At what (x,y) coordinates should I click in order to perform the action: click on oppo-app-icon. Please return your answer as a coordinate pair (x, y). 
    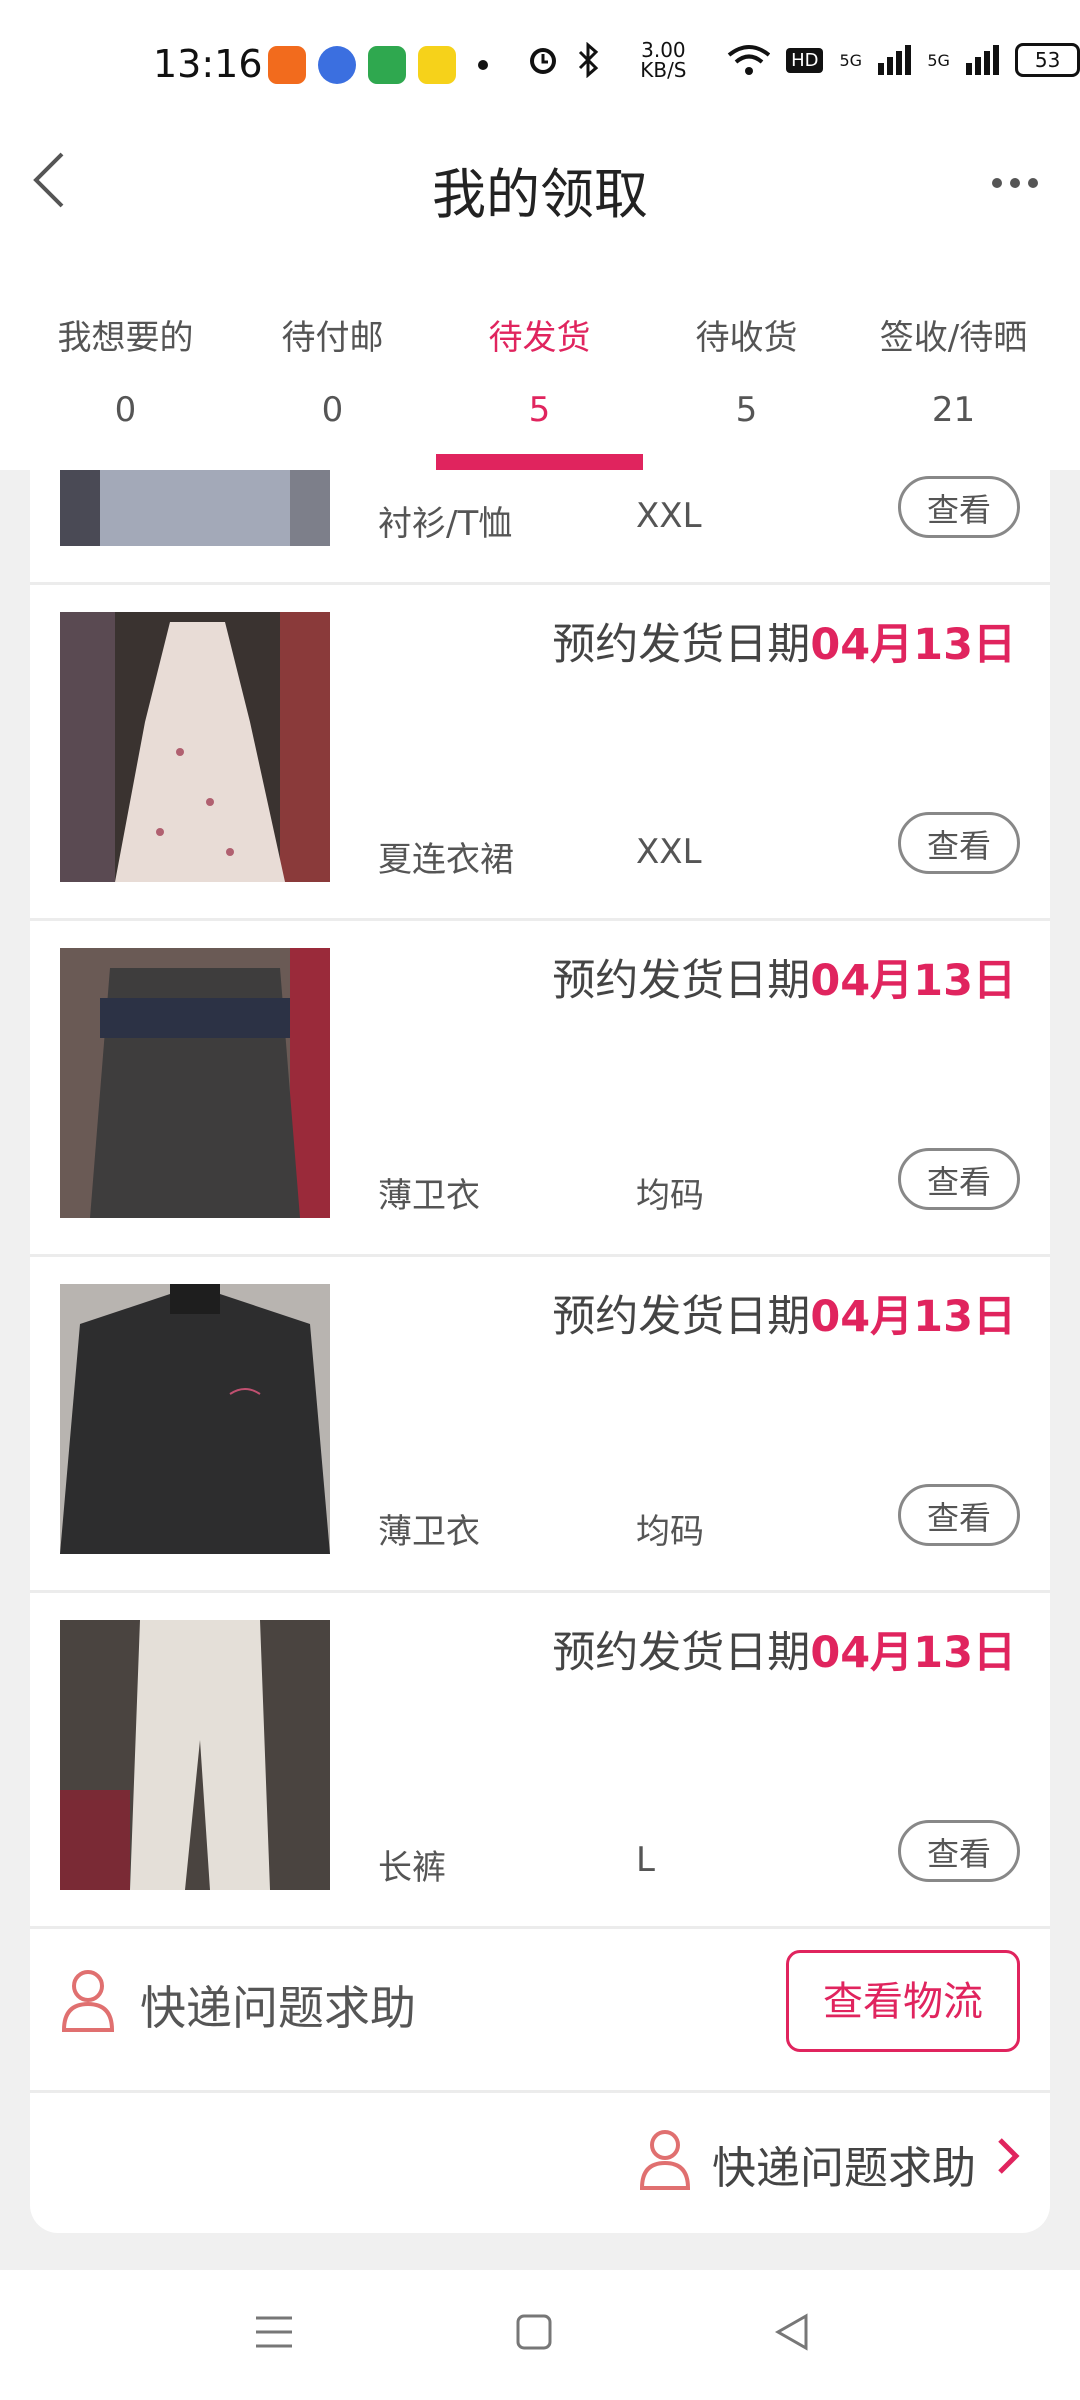
    Looking at the image, I should click on (387, 65).